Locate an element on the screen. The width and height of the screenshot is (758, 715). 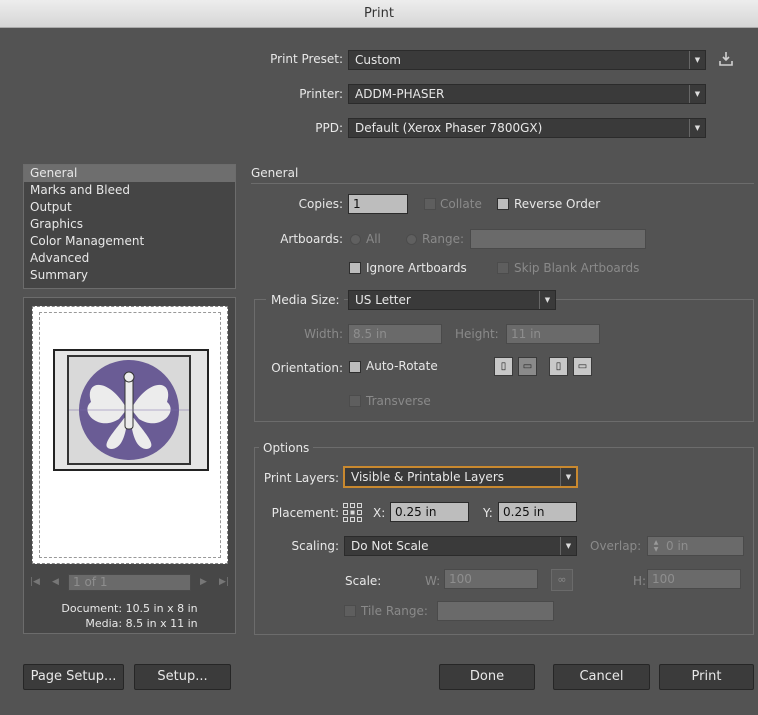
scaling-label: Scaling: is located at coordinates (315, 546).